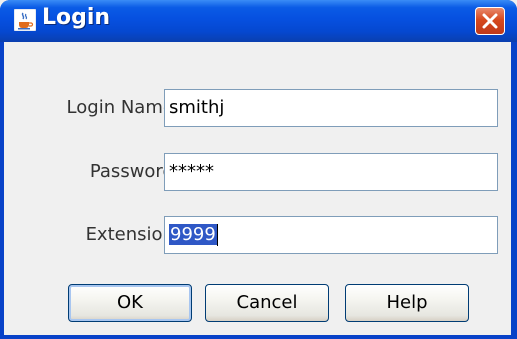 The width and height of the screenshot is (517, 339). I want to click on help-button: Help, so click(407, 303).